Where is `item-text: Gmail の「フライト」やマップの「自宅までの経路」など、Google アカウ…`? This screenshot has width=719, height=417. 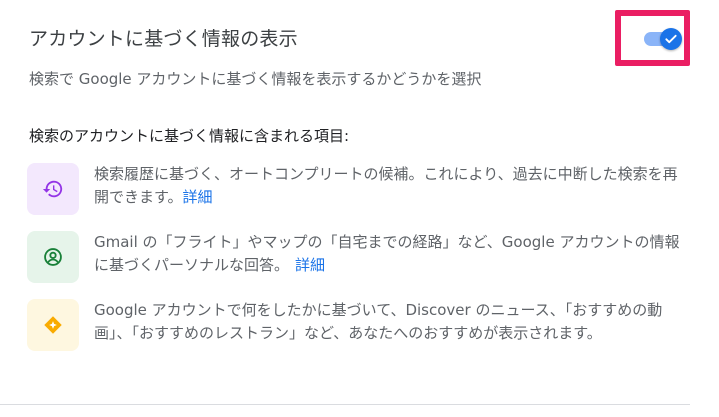 item-text: Gmail の「フライト」やマップの「自宅までの経路」など、Google アカウ… is located at coordinates (389, 254).